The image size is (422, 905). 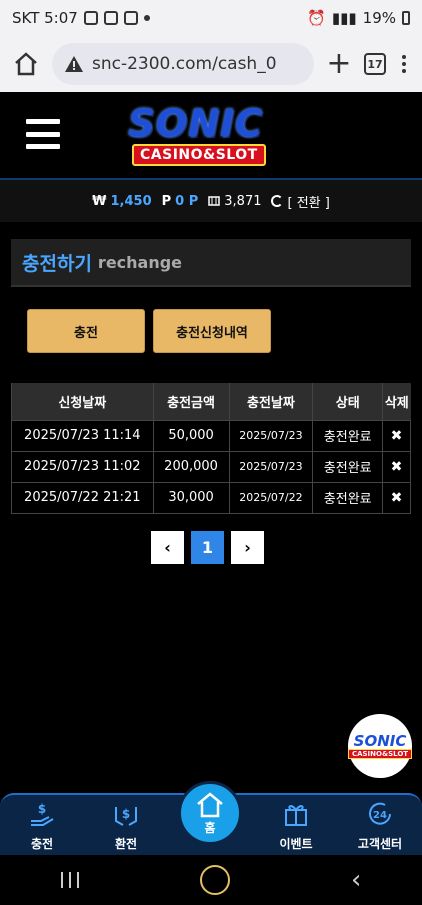 I want to click on cell-amount: 30,000, so click(x=191, y=497).